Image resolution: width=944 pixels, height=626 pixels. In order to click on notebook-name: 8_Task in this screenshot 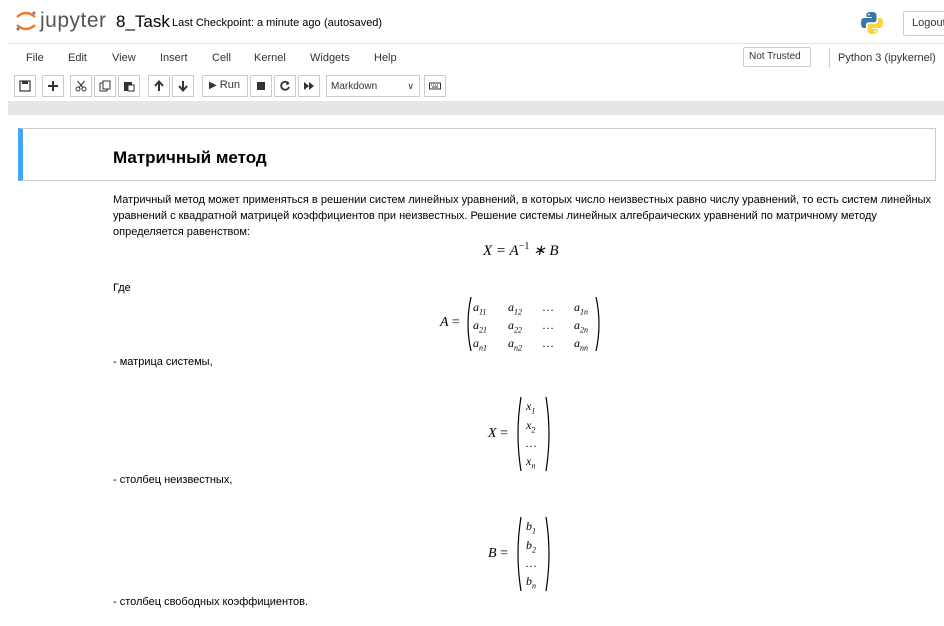, I will do `click(143, 22)`.